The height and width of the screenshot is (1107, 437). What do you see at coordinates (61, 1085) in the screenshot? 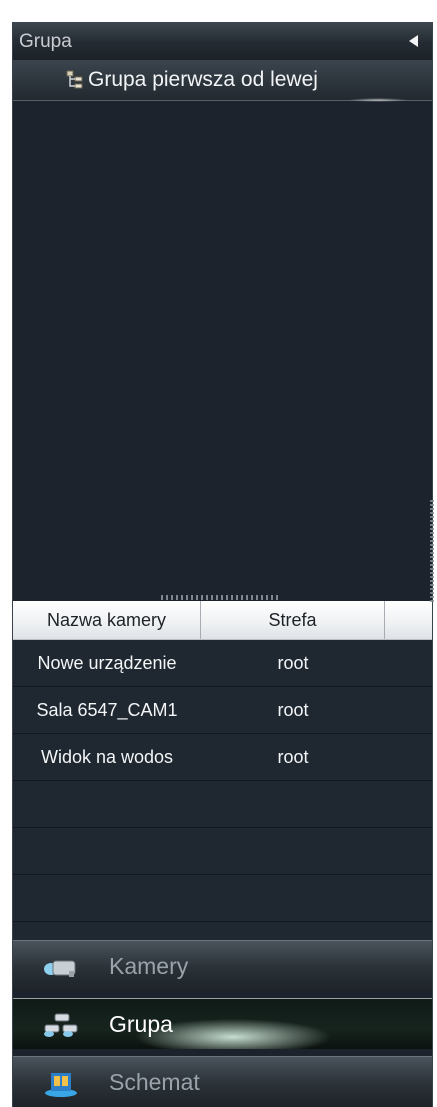
I see `map-icon` at bounding box center [61, 1085].